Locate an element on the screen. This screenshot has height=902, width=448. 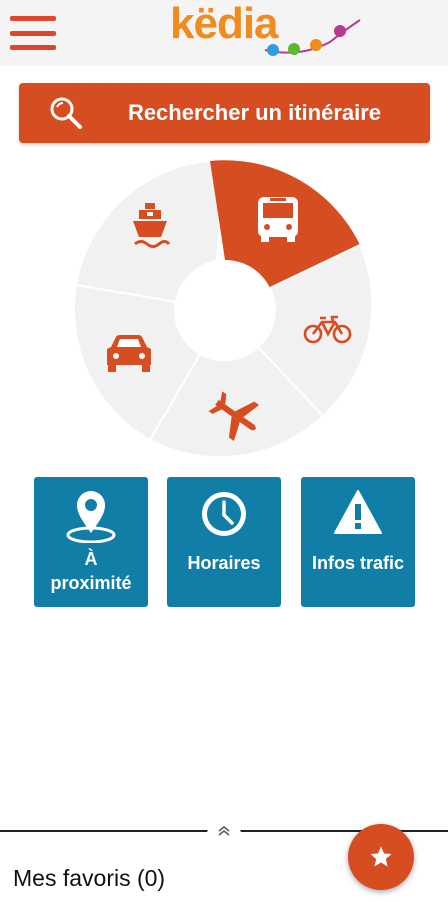
clock-icon is located at coordinates (224, 514).